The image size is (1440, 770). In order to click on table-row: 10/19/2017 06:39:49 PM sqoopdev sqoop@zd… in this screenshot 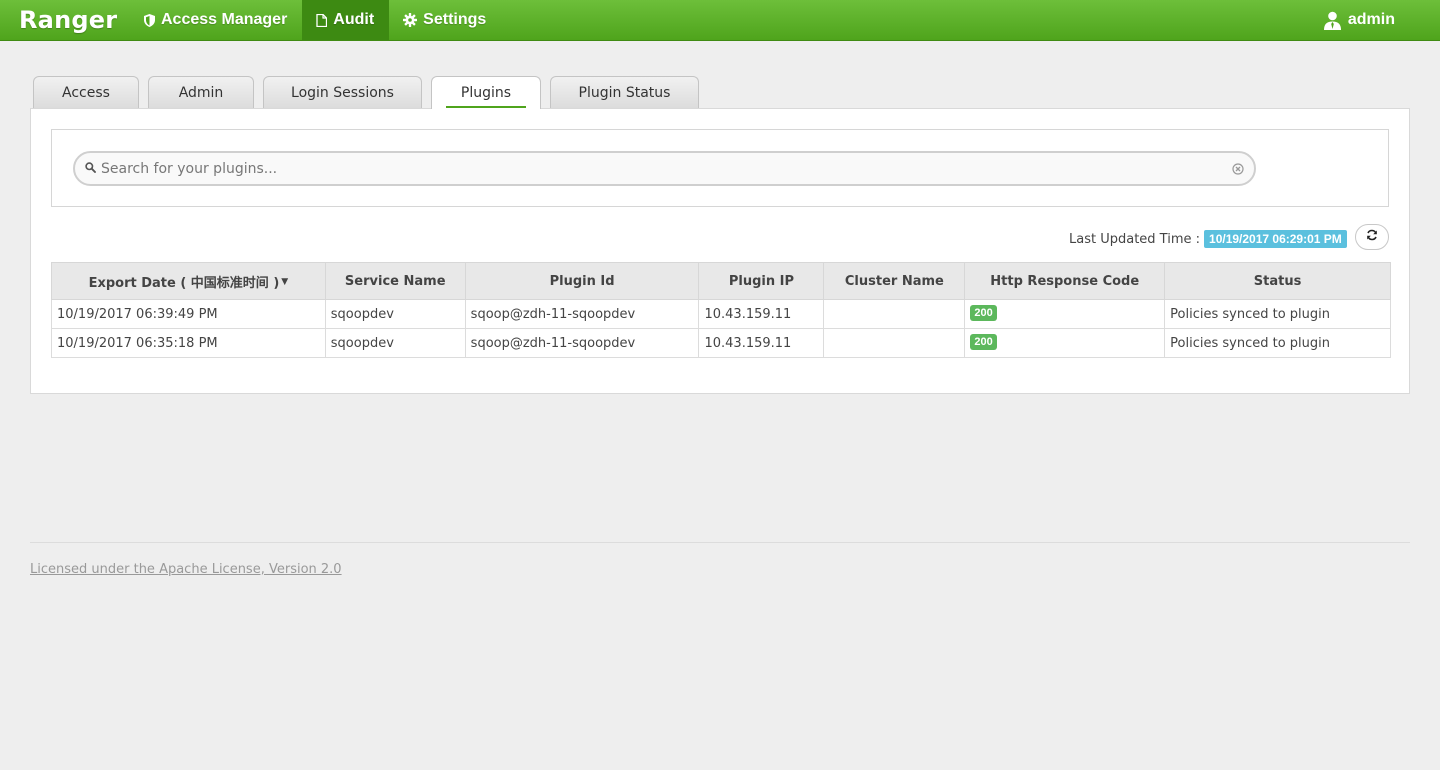, I will do `click(721, 314)`.